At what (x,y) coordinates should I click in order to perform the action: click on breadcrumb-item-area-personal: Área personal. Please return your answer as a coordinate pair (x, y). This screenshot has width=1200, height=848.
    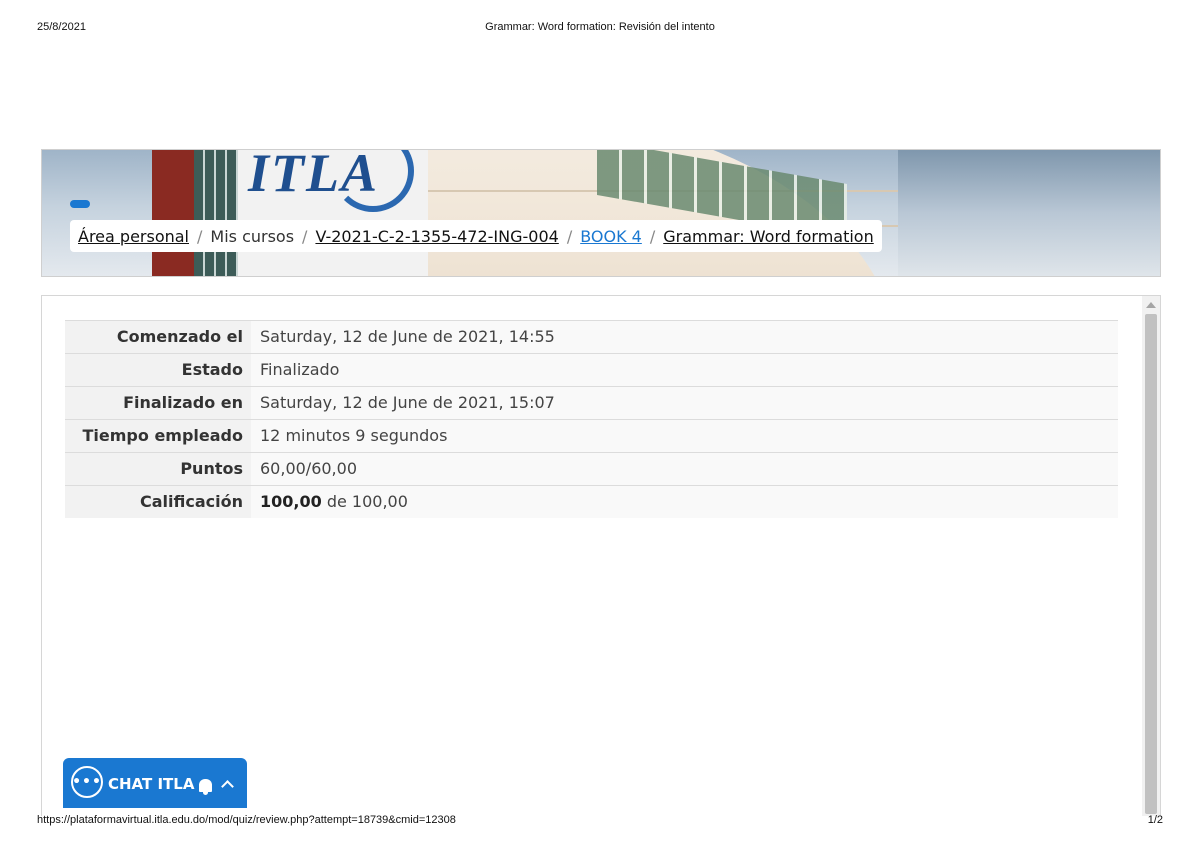
    Looking at the image, I should click on (133, 236).